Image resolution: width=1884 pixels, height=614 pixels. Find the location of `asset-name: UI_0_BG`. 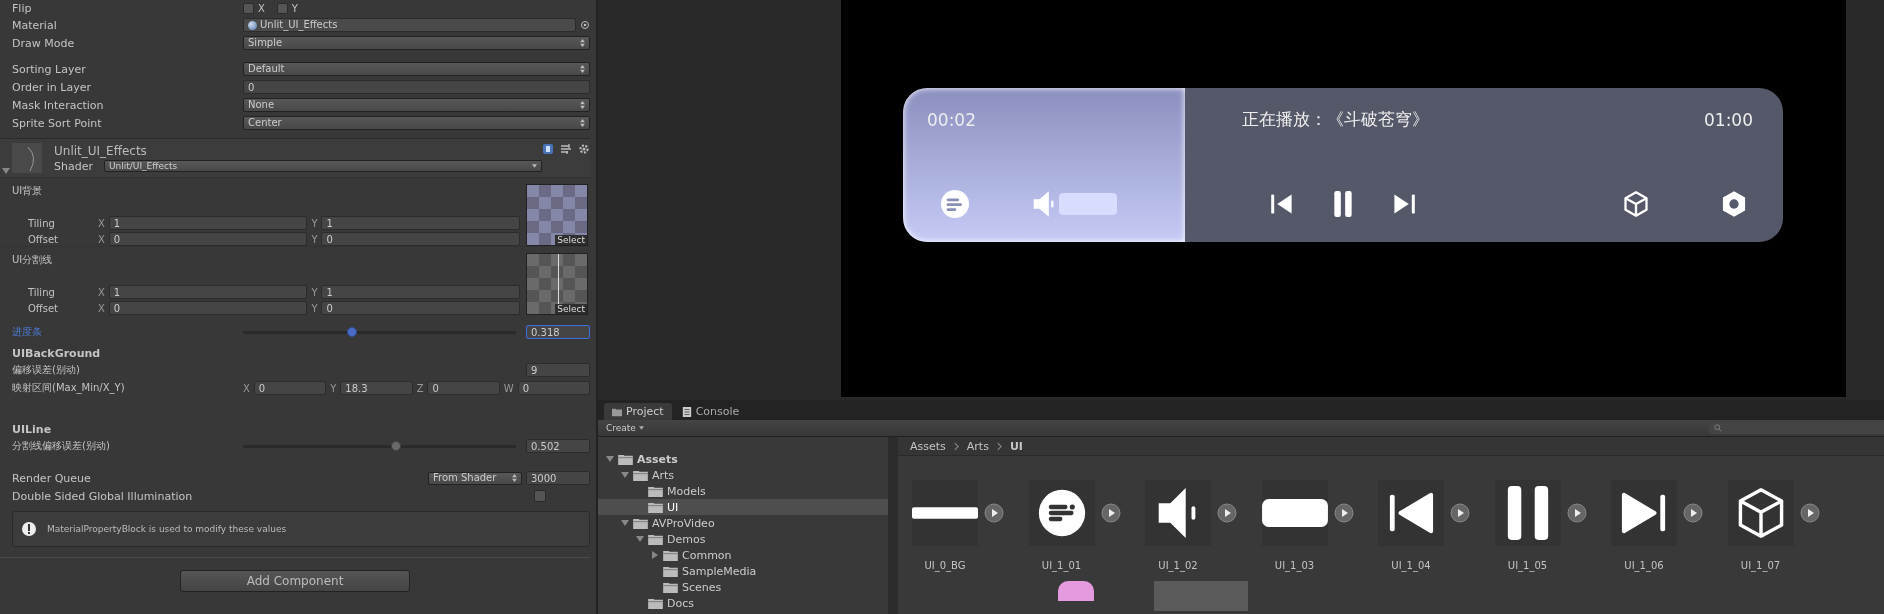

asset-name: UI_0_BG is located at coordinates (945, 565).